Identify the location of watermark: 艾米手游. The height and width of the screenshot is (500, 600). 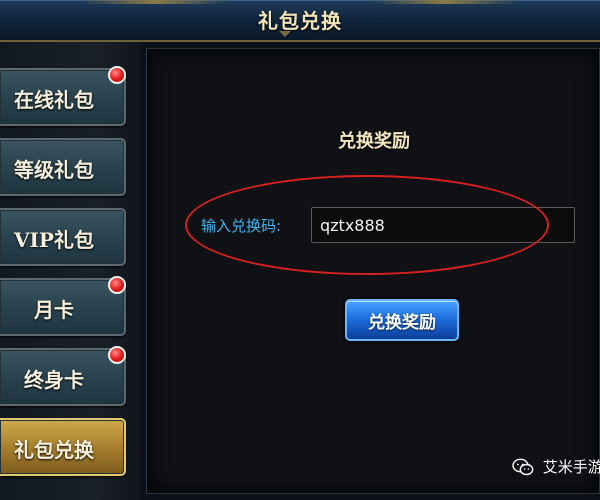
(556, 469).